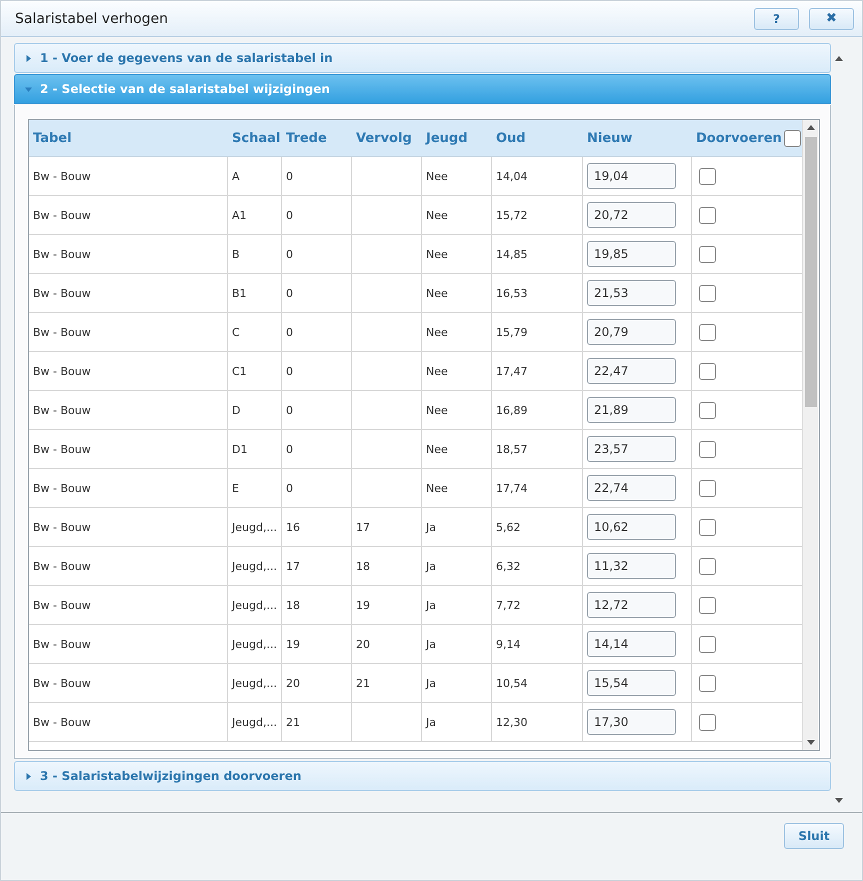 This screenshot has width=863, height=881. Describe the element at coordinates (631, 722) in the screenshot. I see `new-value-field: 17,30` at that location.